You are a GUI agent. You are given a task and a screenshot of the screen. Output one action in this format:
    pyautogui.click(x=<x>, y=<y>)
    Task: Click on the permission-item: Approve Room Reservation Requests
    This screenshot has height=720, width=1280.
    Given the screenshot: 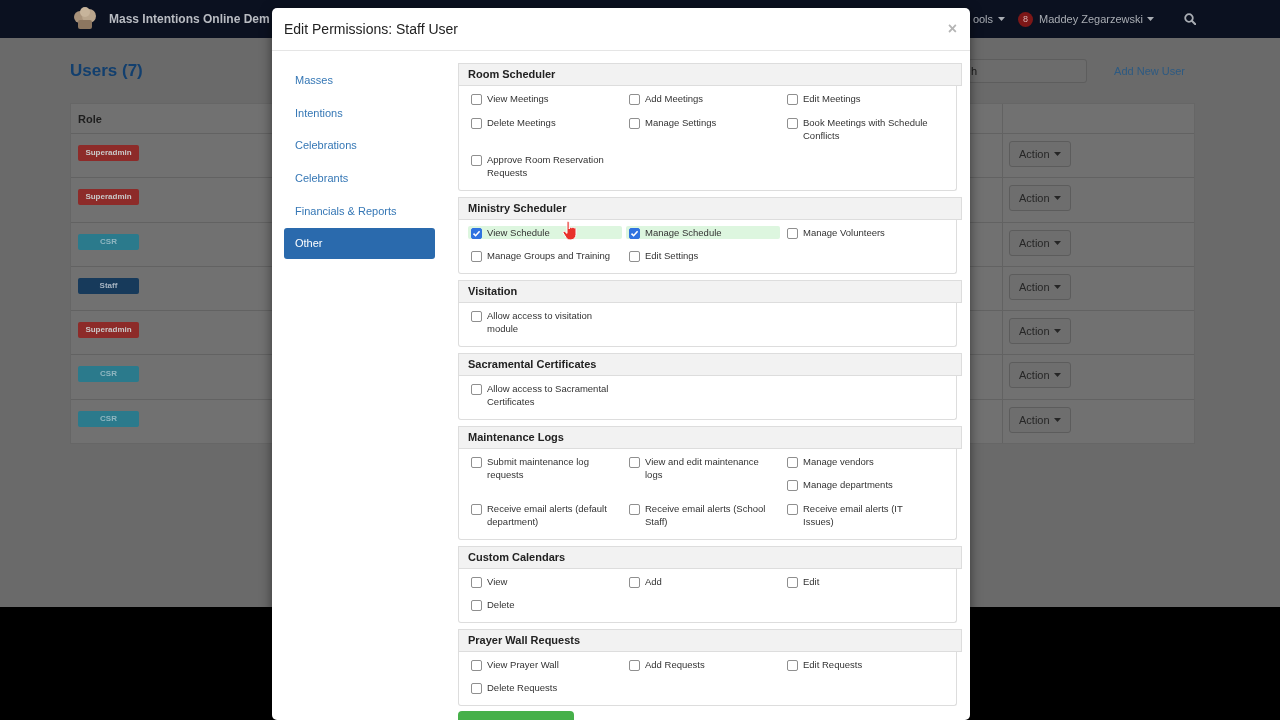 What is the action you would take?
    pyautogui.click(x=545, y=166)
    